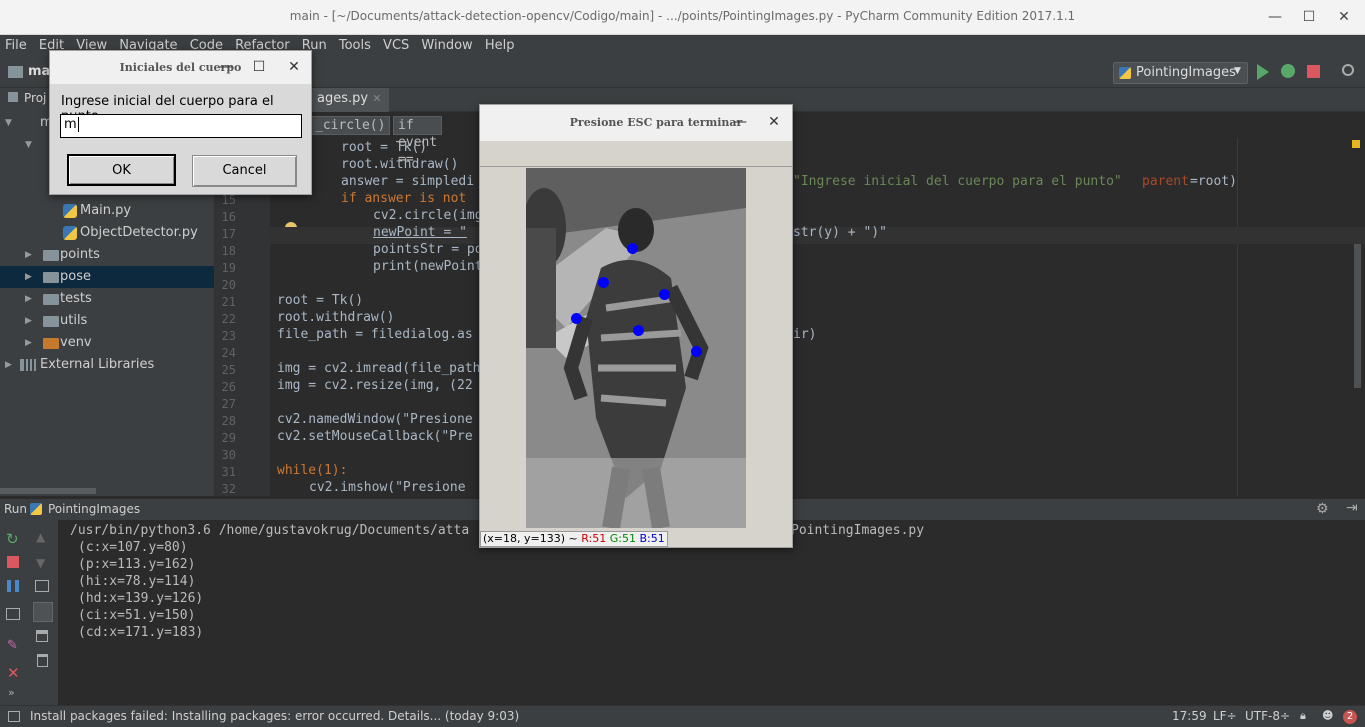 The width and height of the screenshot is (1365, 727). Describe the element at coordinates (228, 472) in the screenshot. I see `line-number: 31` at that location.